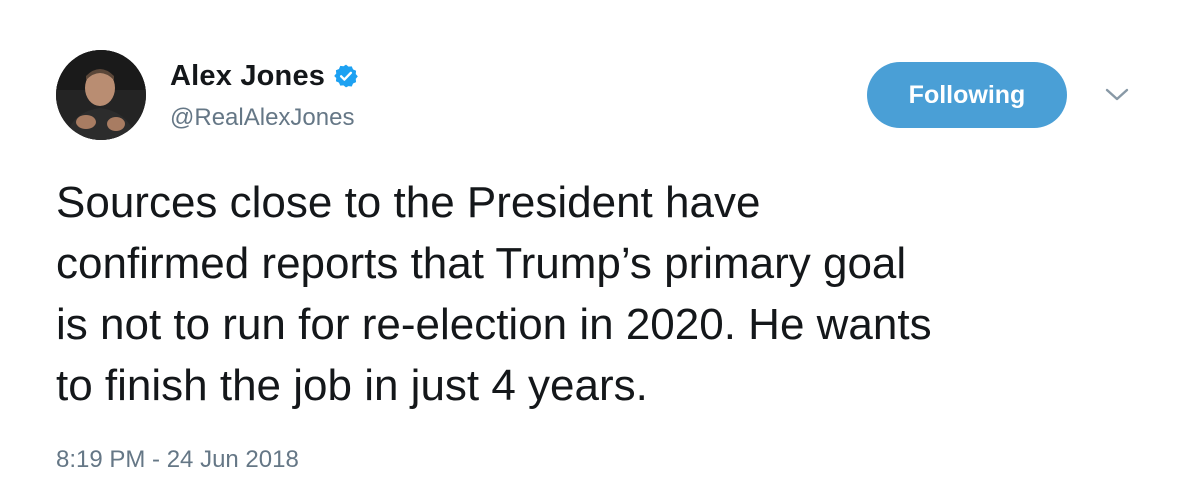  What do you see at coordinates (352, 385) in the screenshot?
I see `tweet-text-line: to finish the job in just 4 years.` at bounding box center [352, 385].